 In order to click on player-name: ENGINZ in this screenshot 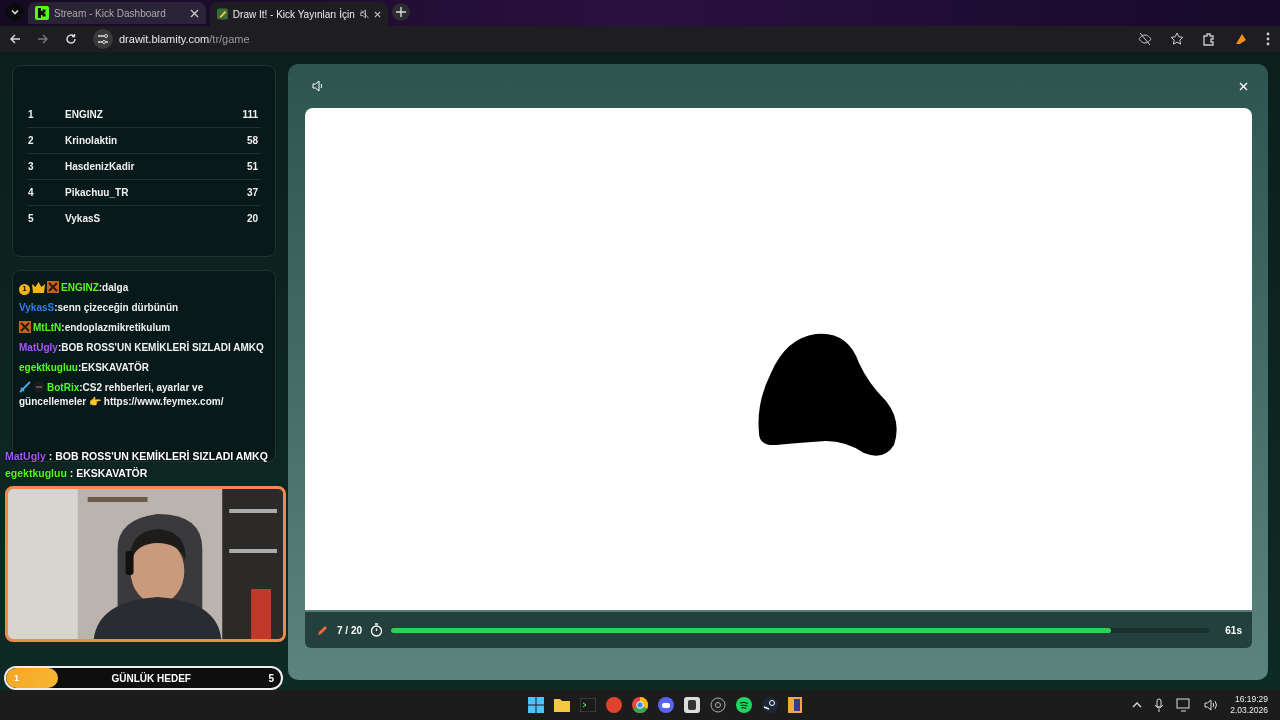, I will do `click(84, 115)`.